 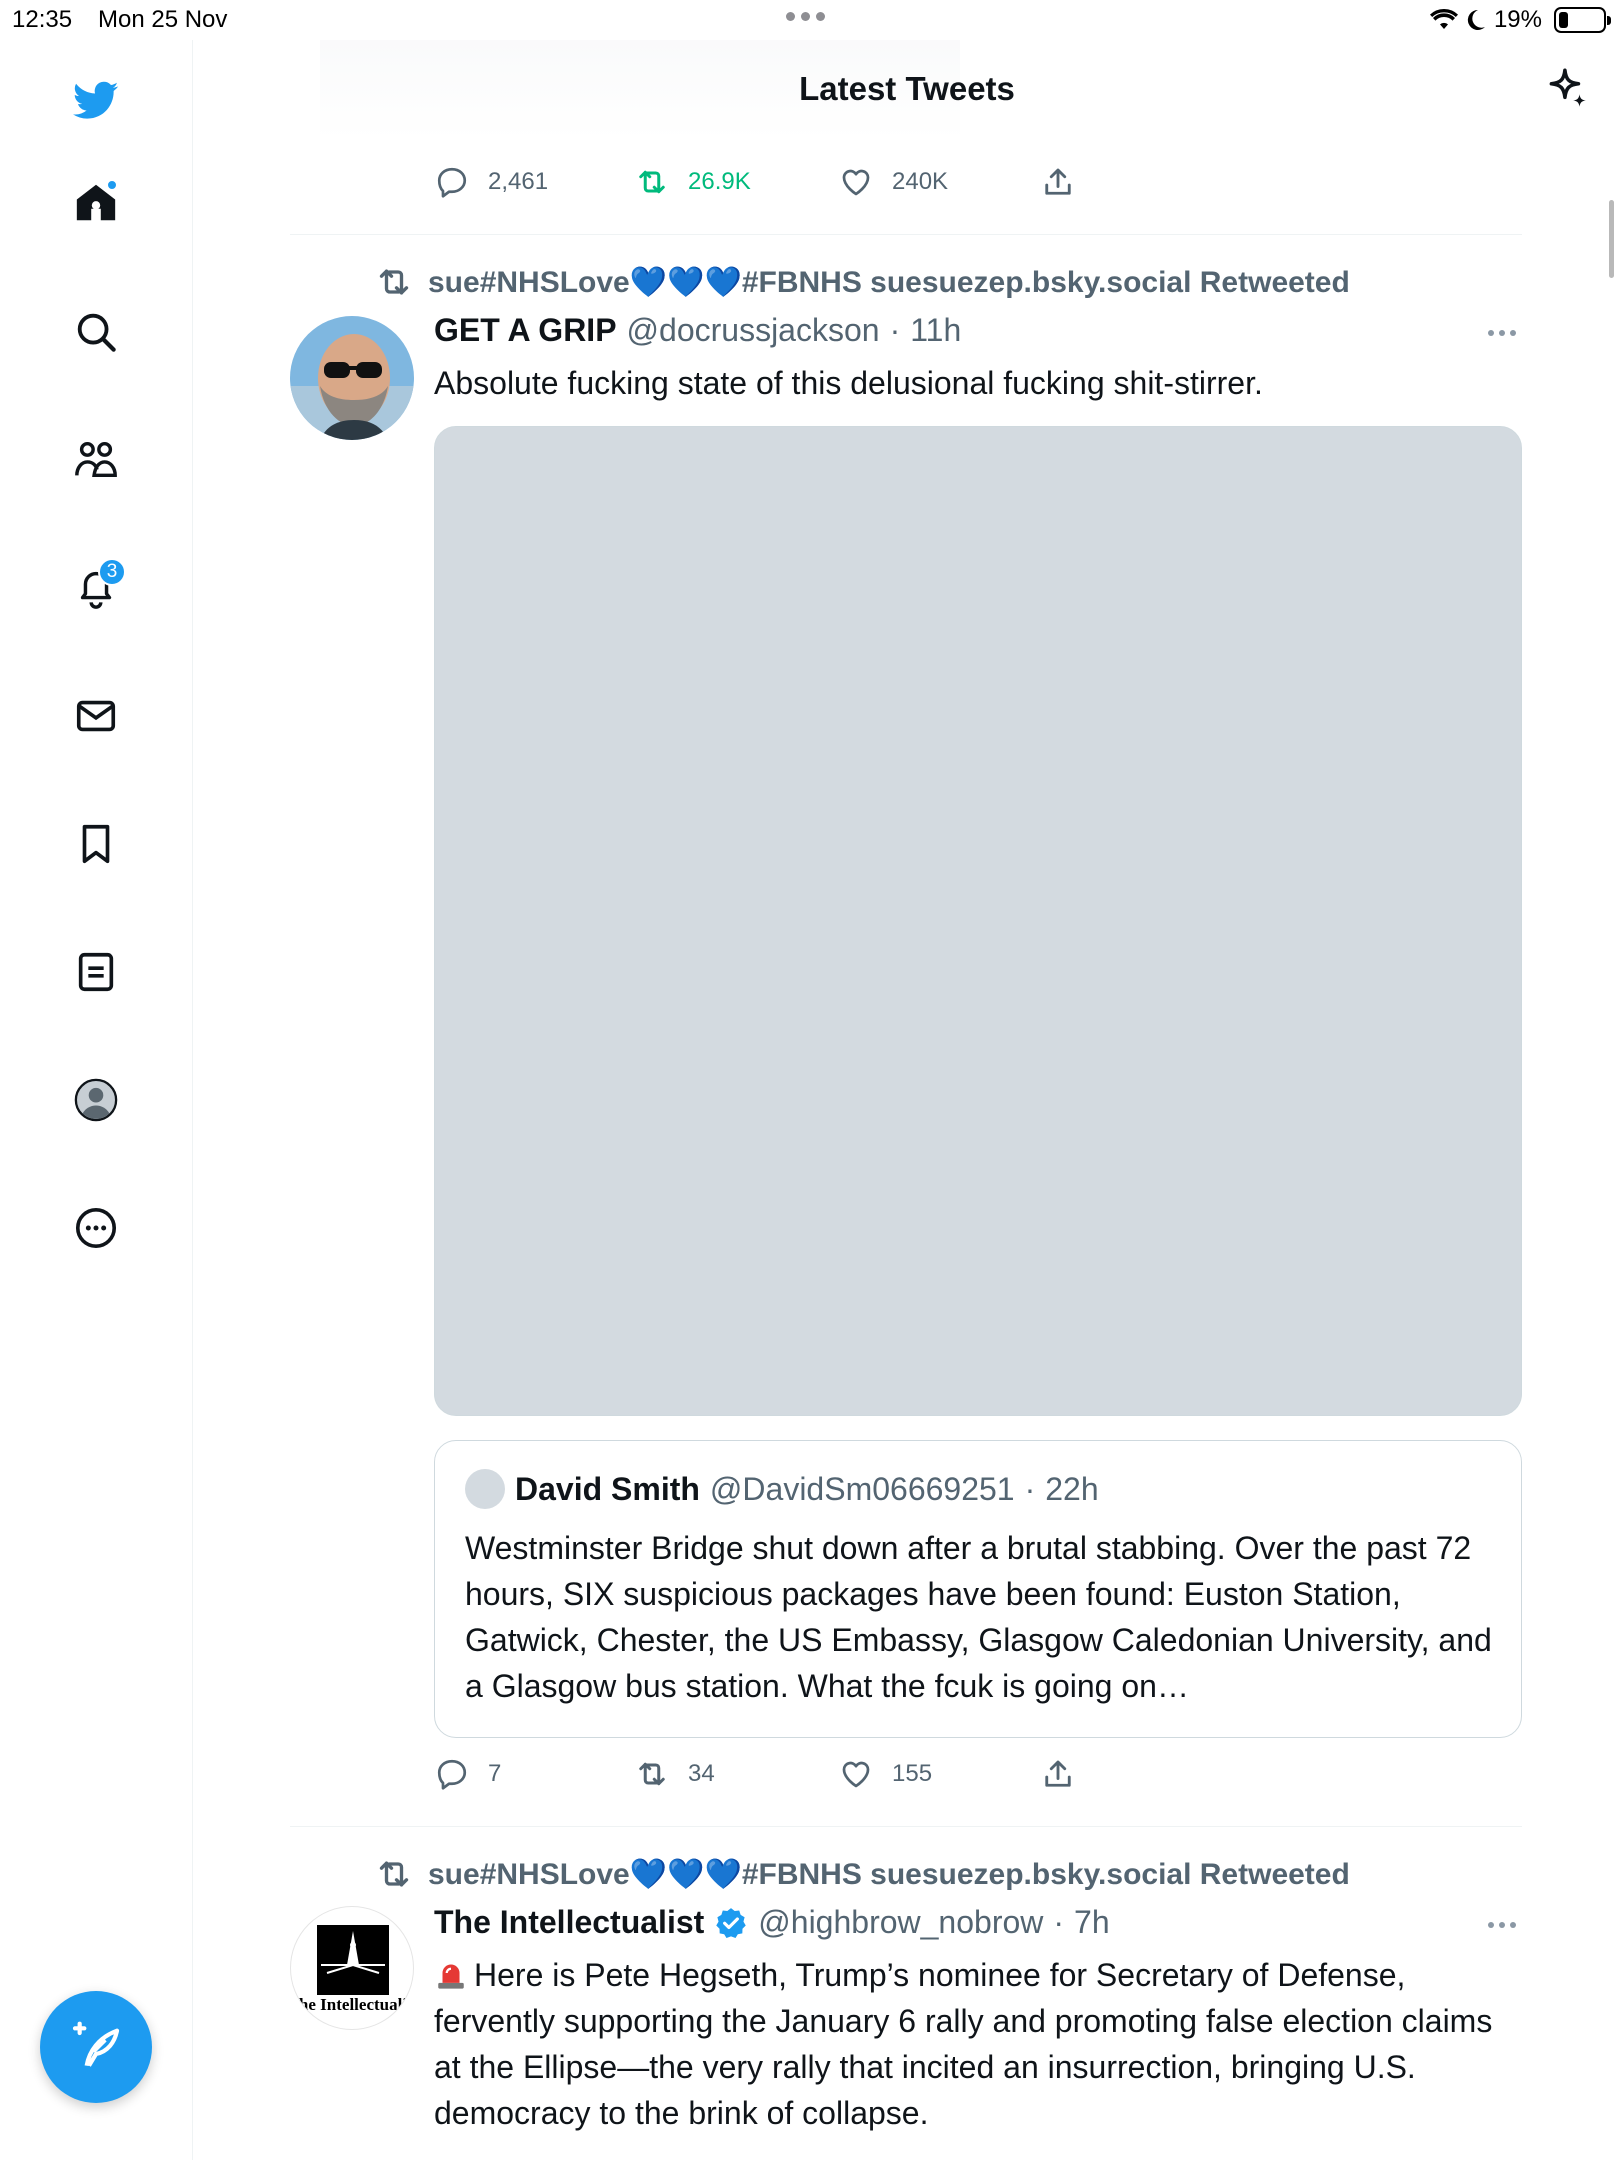 What do you see at coordinates (1476, 19) in the screenshot?
I see `moon-icon` at bounding box center [1476, 19].